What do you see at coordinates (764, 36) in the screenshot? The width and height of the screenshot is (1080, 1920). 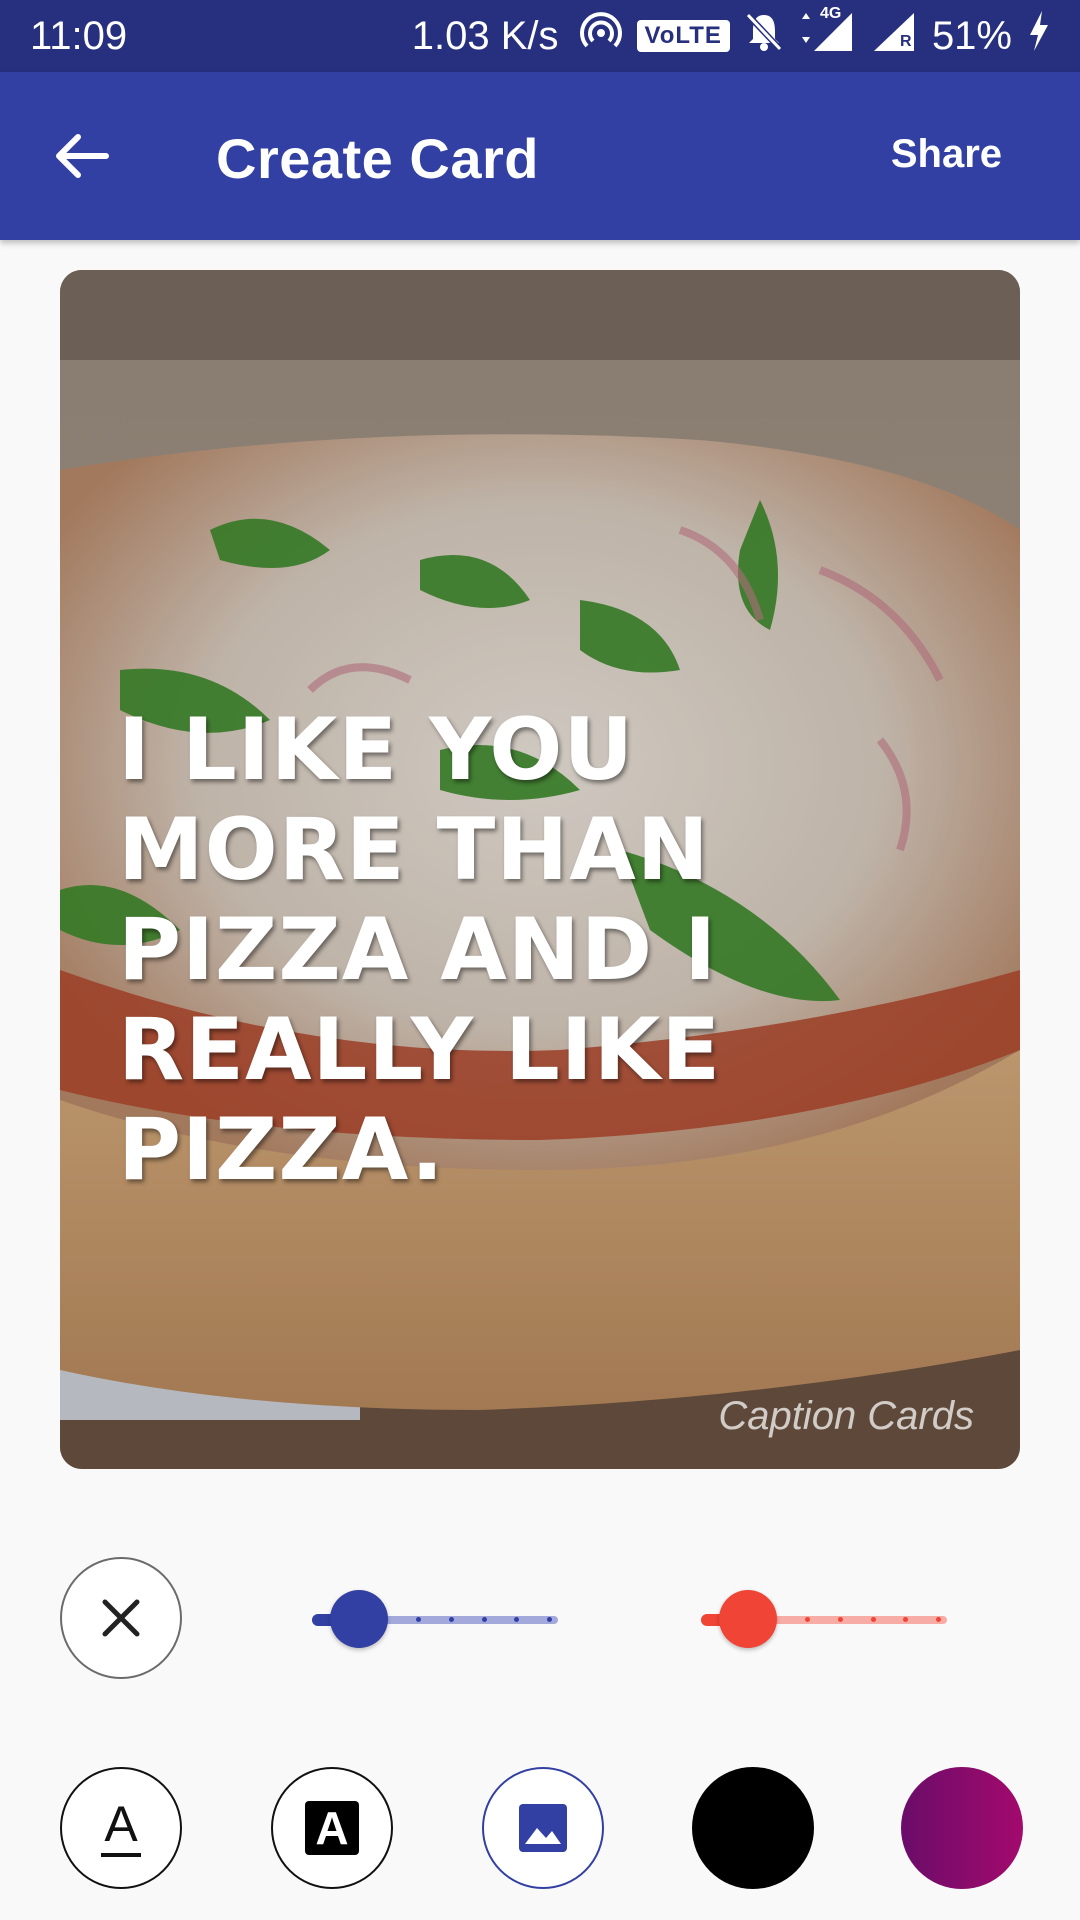 I see `mute-notifications-icon` at bounding box center [764, 36].